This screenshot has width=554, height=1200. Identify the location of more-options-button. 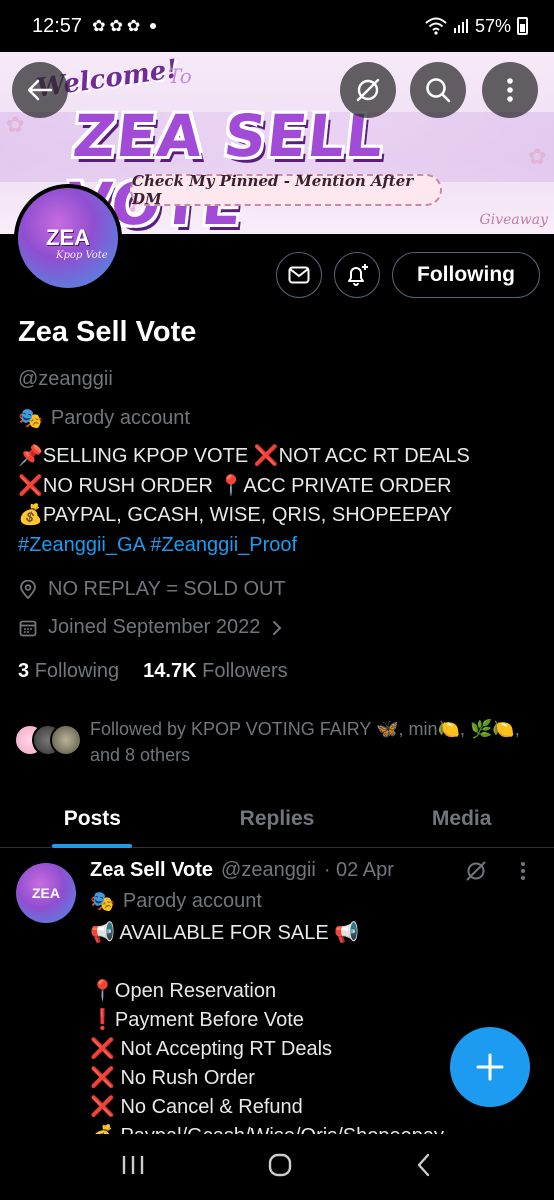
(510, 90).